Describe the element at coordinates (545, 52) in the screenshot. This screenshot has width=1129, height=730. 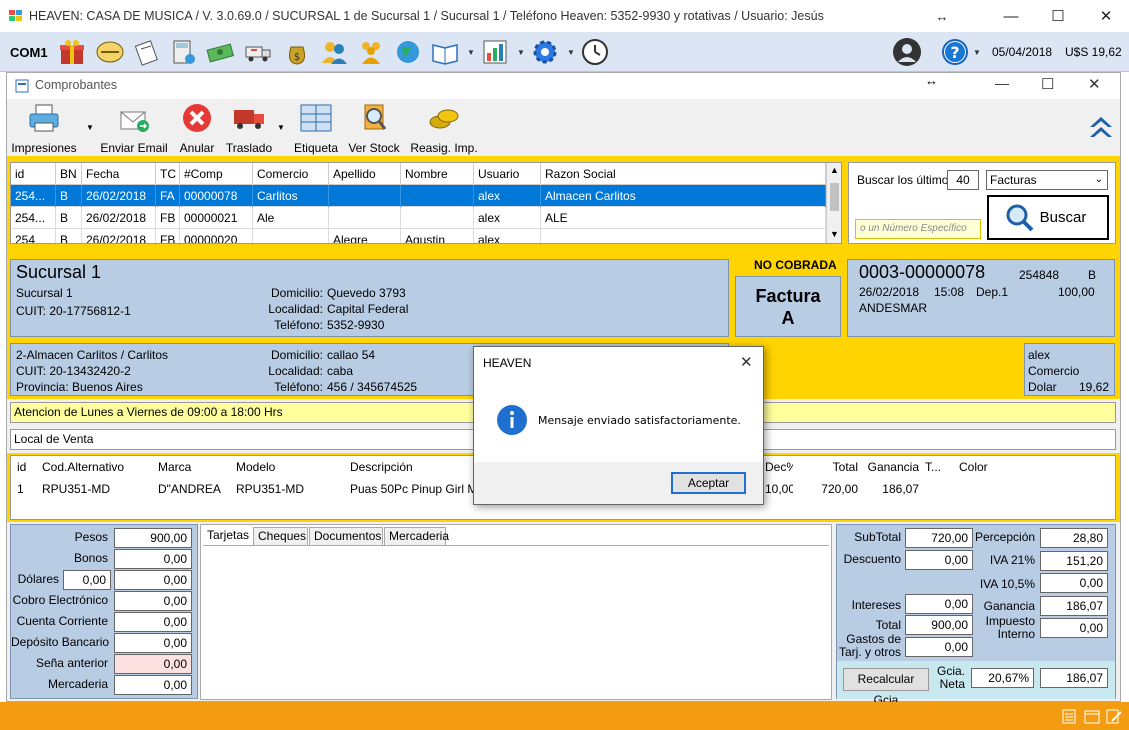
I see `gear-icon` at that location.